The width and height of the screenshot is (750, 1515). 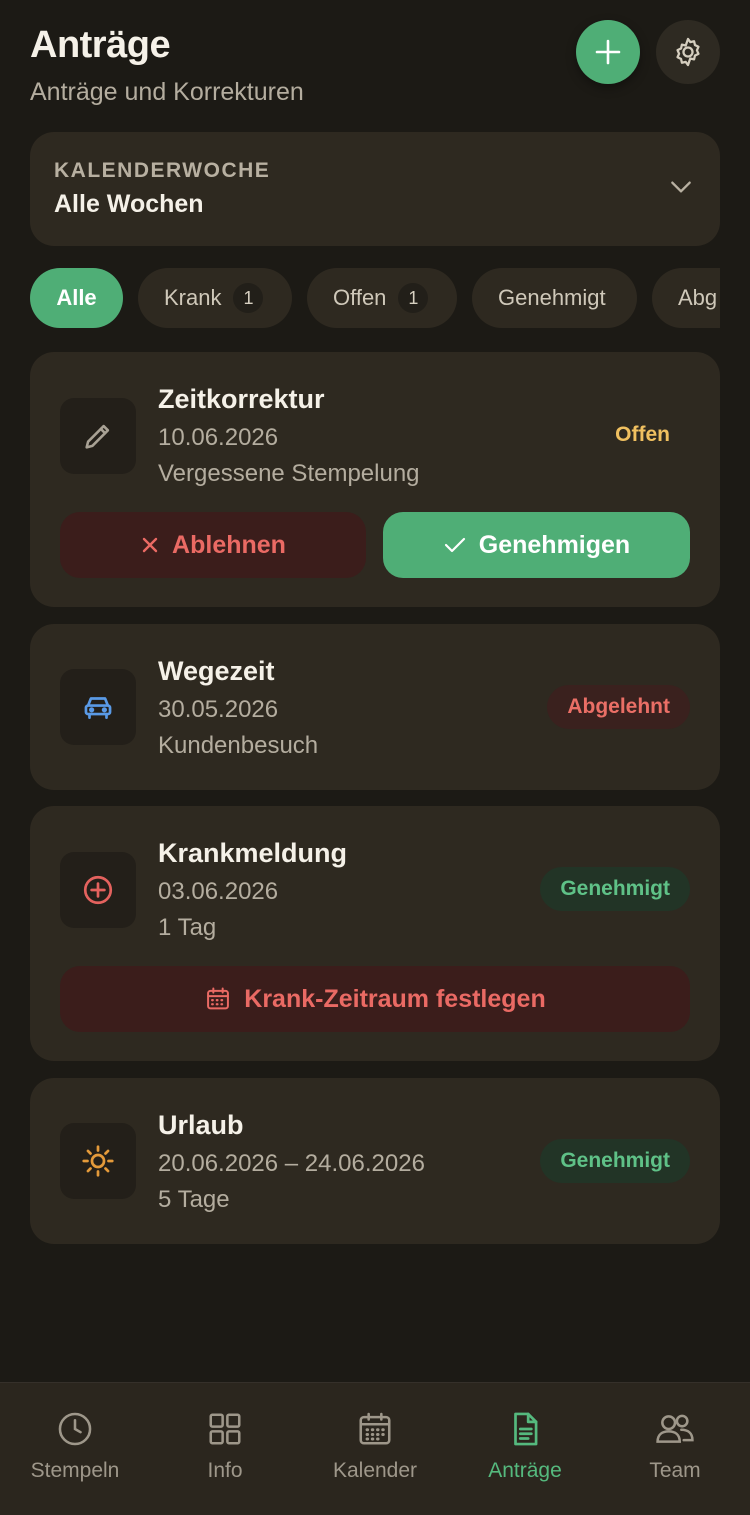 What do you see at coordinates (75, 1449) in the screenshot?
I see `nav-item-stempeln: Stempeln` at bounding box center [75, 1449].